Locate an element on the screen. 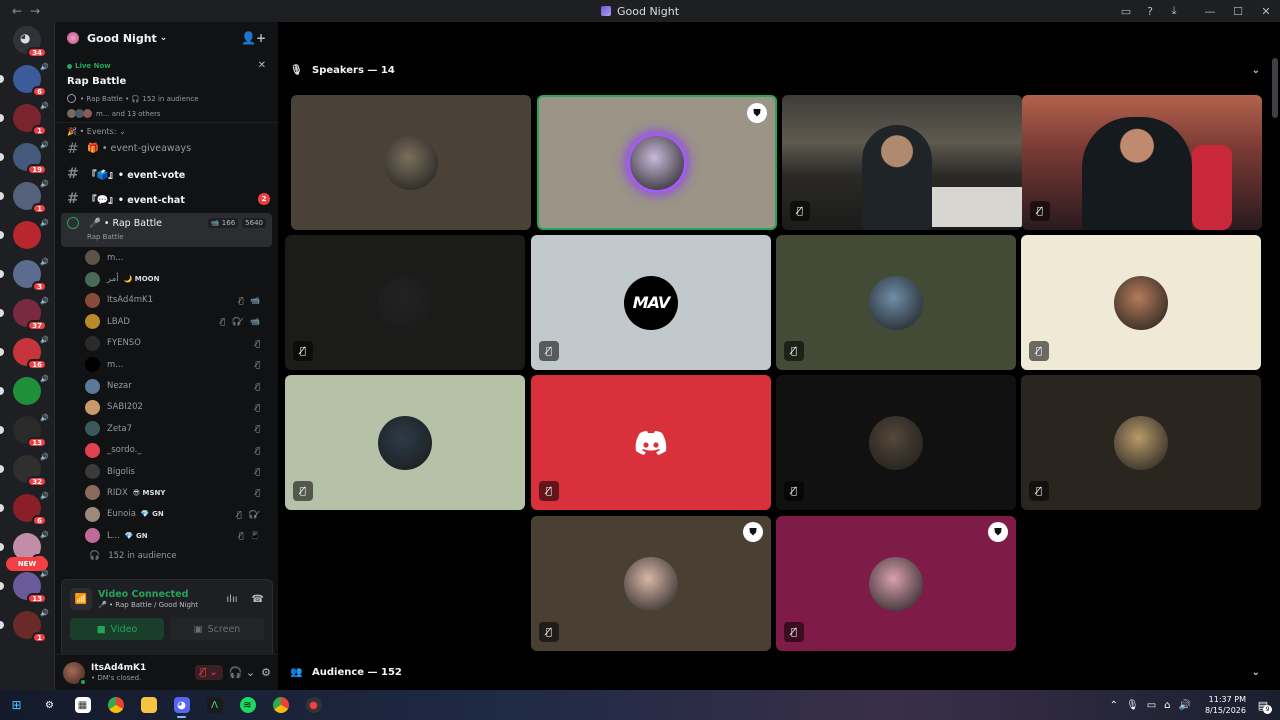 The height and width of the screenshot is (720, 1280). minimize-button: — is located at coordinates (1210, 11).